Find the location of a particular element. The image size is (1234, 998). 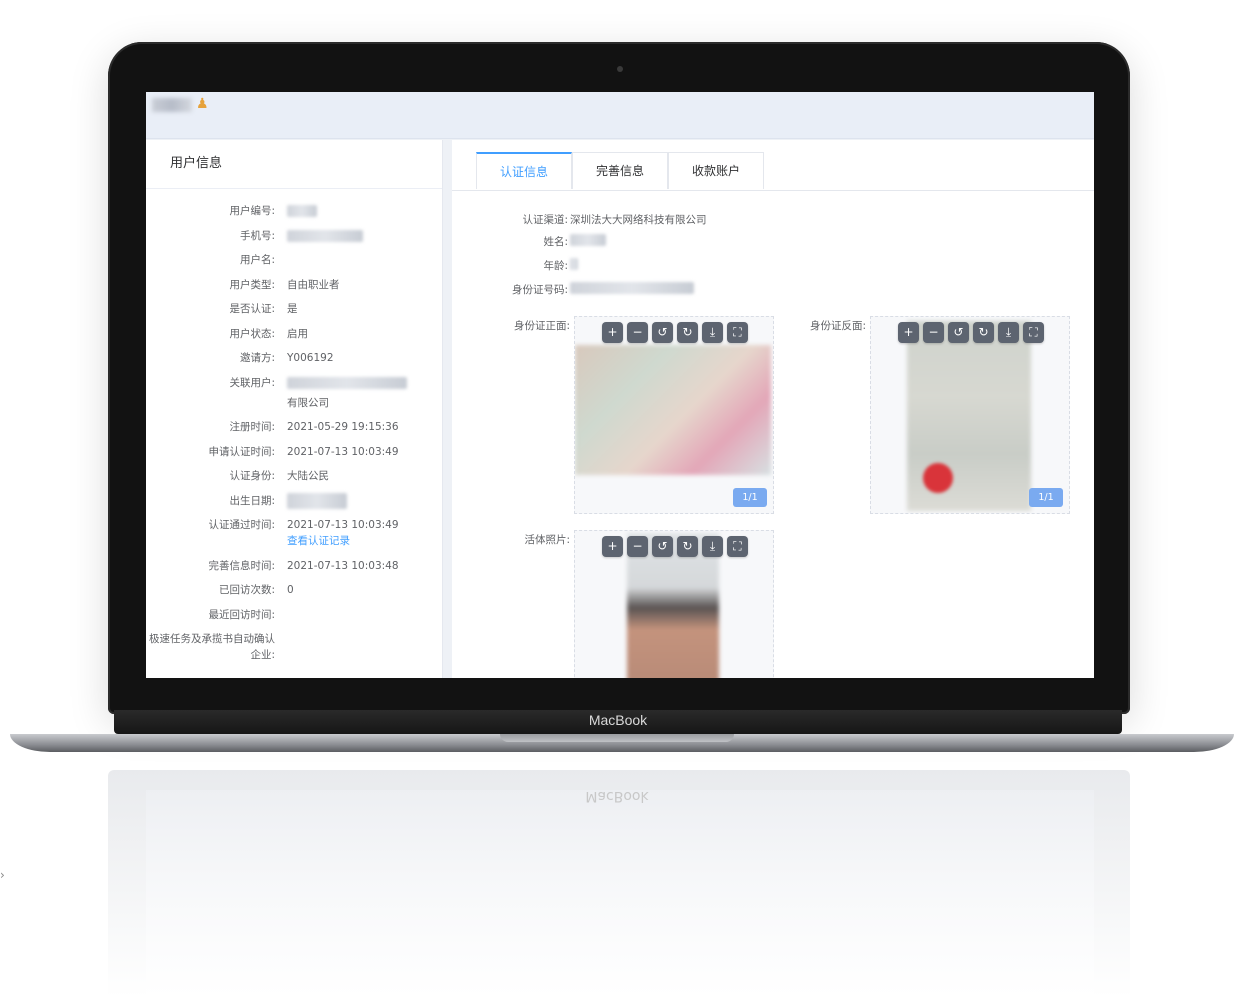

info-row-pass-time: 认证通过时间: 2021-07-13 10:03:49 查看认证记录 is located at coordinates (303, 534).